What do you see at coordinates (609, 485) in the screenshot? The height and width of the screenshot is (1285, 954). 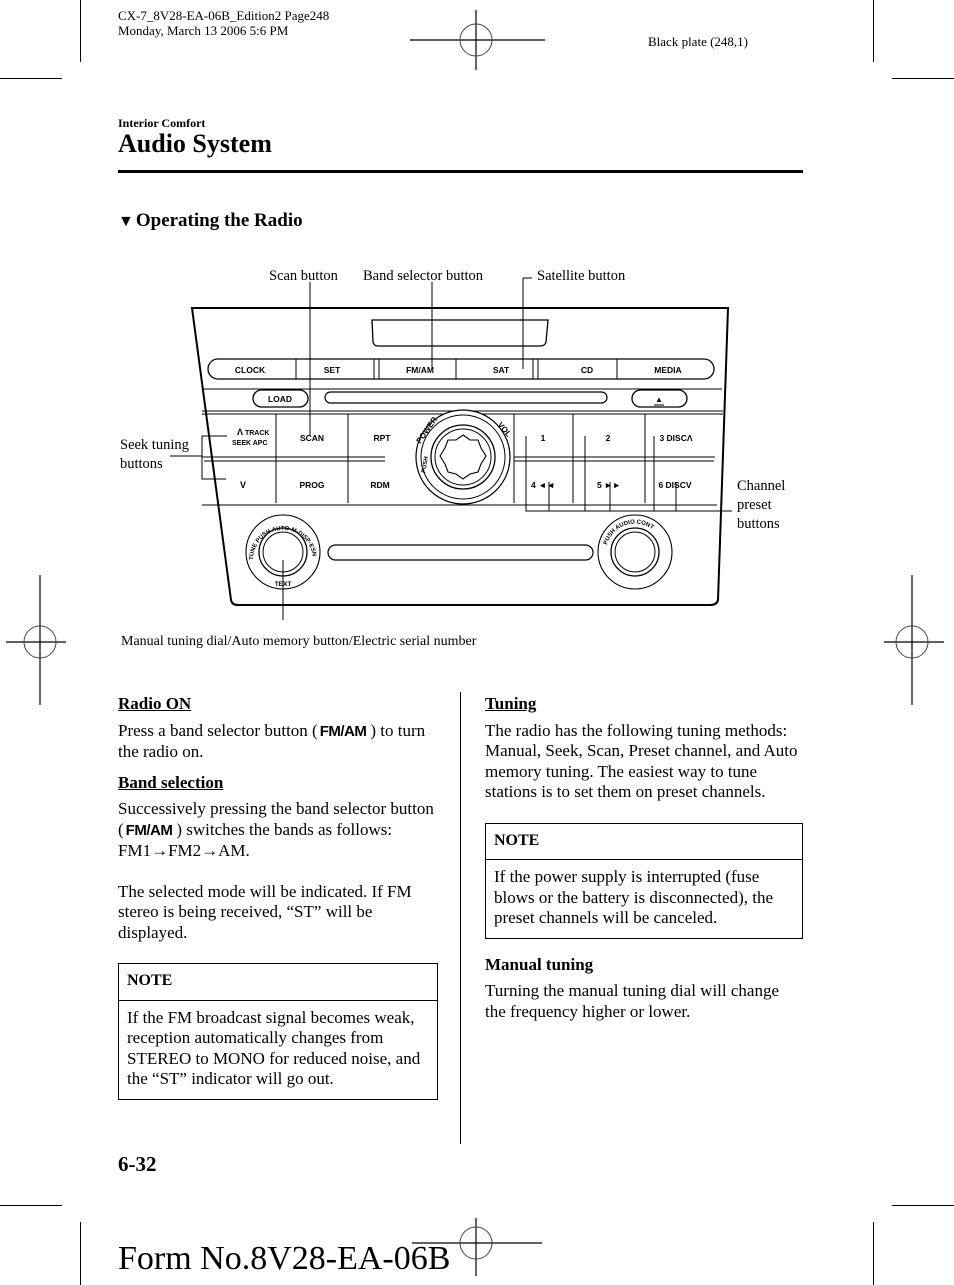 I see `preset-5-forward: 5 ►►` at bounding box center [609, 485].